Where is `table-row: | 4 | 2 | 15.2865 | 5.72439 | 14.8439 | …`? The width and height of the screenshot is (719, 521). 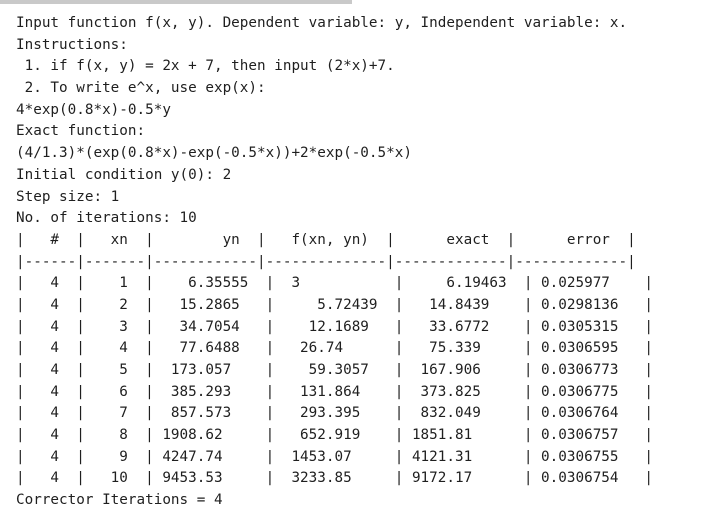
table-row: | 4 | 2 | 15.2865 | 5.72439 | 14.8439 | … is located at coordinates (334, 304).